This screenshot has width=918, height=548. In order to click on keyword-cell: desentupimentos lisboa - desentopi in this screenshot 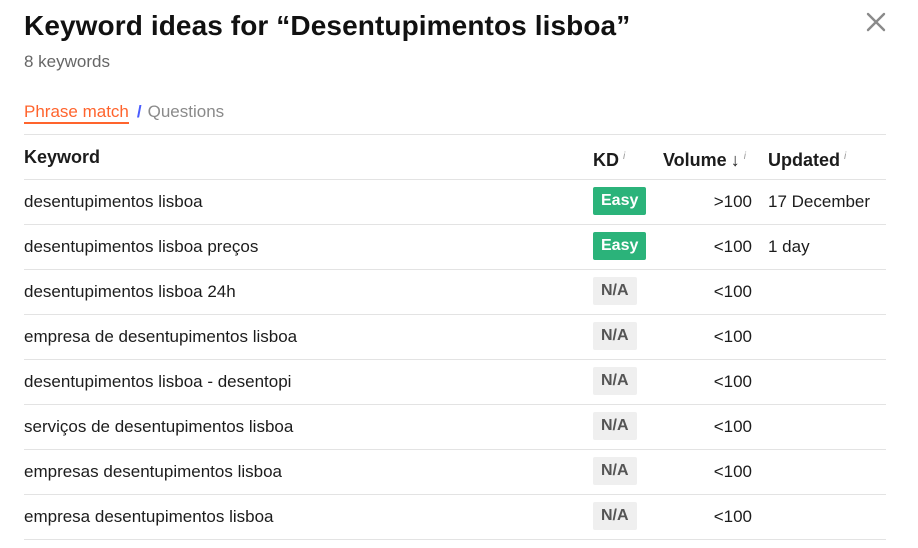, I will do `click(157, 382)`.